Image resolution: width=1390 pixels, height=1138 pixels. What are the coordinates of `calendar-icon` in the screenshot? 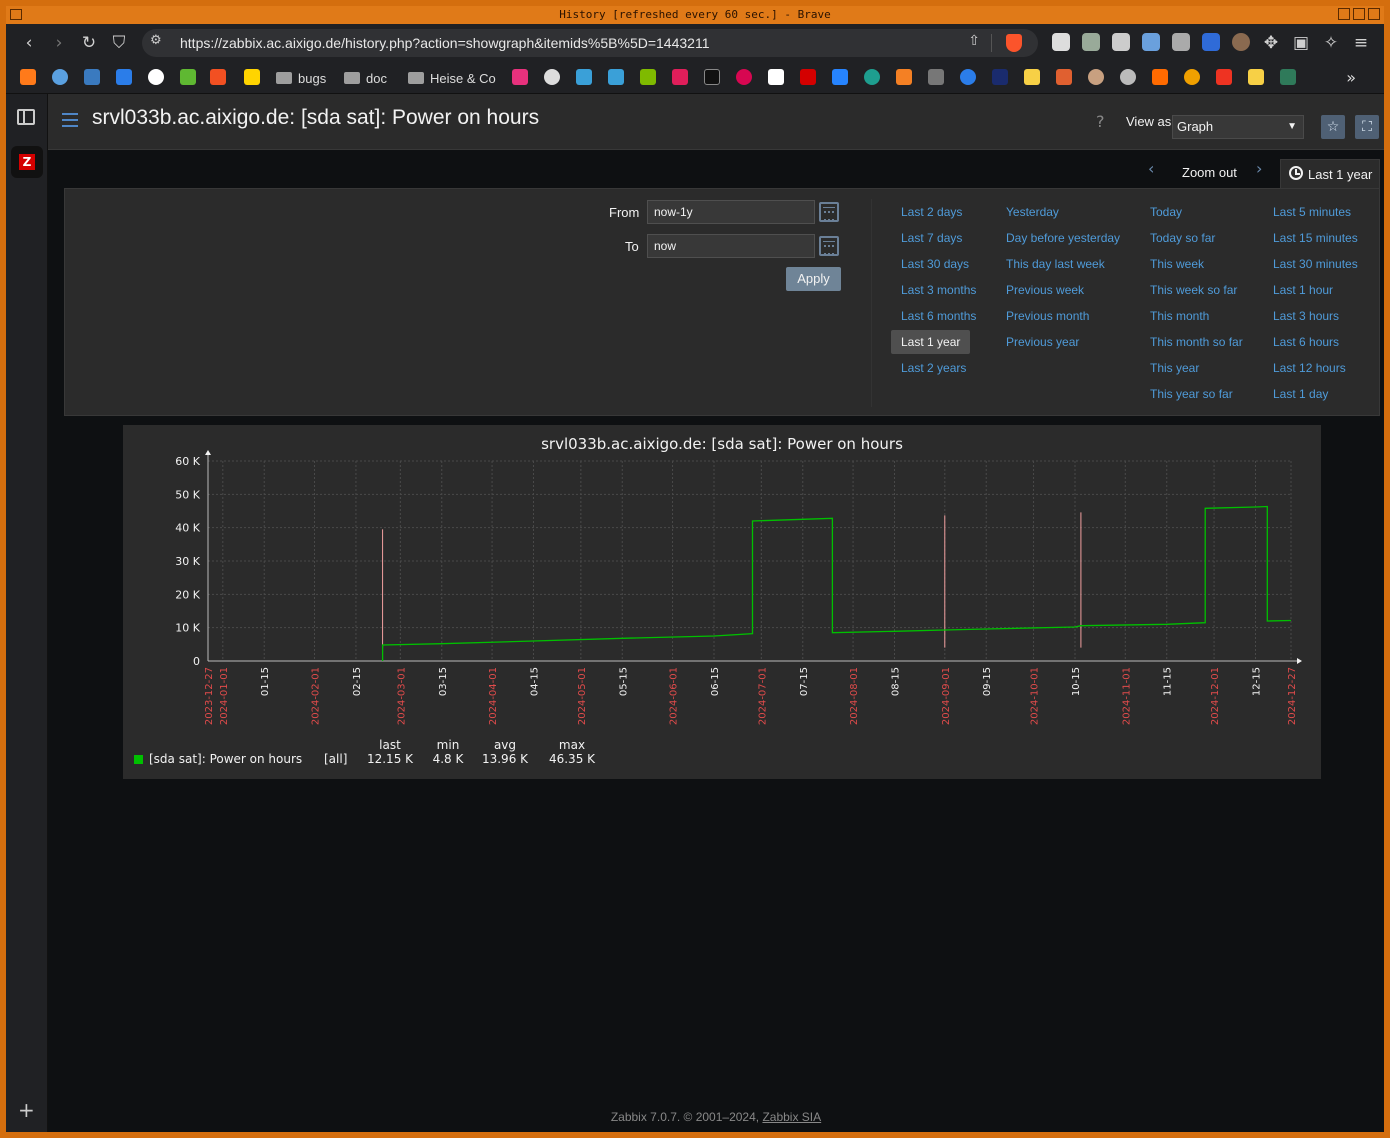 It's located at (829, 246).